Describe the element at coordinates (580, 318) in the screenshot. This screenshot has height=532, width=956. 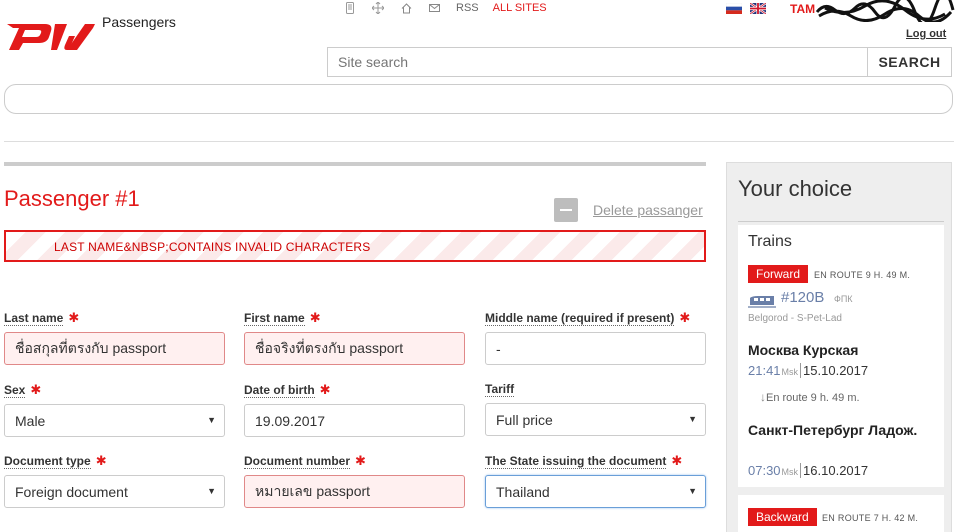
I see `middle-name-label: Middle name (required if present)` at that location.